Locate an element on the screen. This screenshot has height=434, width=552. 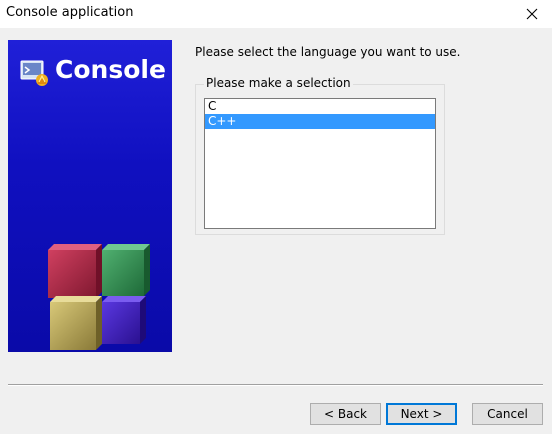
cubes-graphic is located at coordinates (99, 297).